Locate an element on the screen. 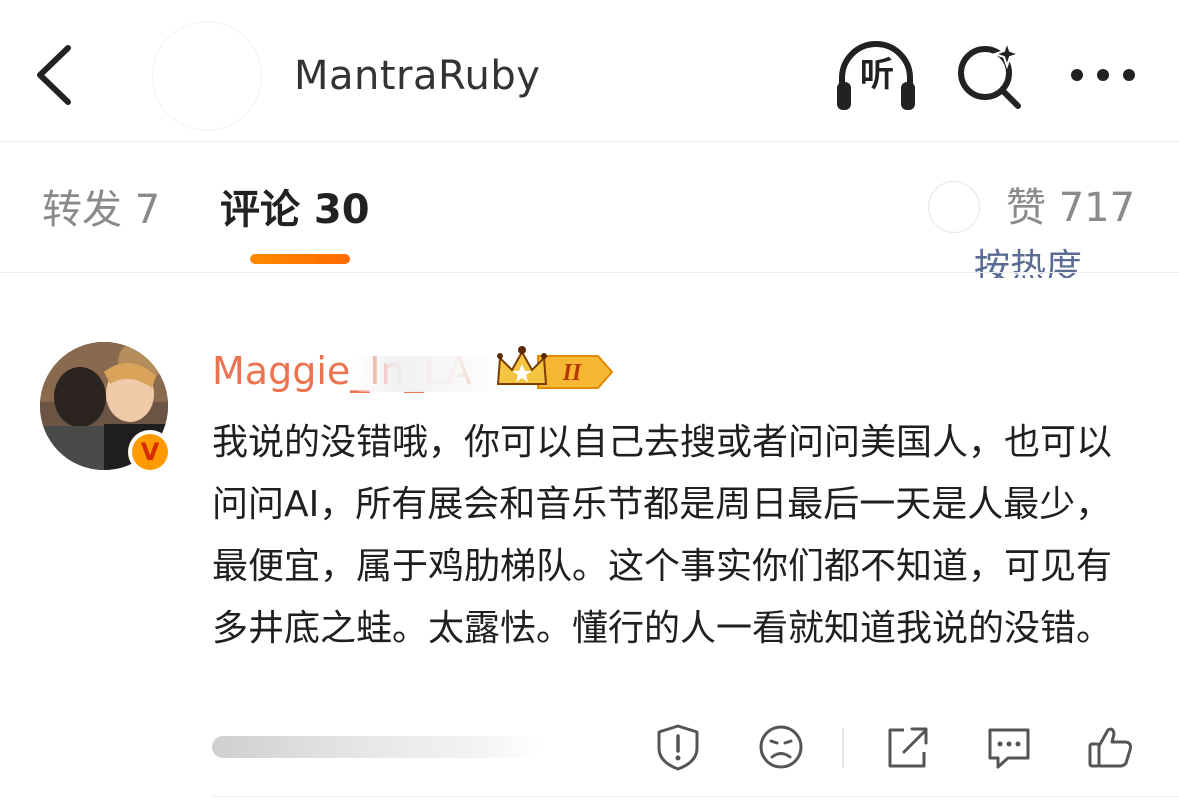 This screenshot has height=804, width=1179. verified-badge: V is located at coordinates (150, 452).